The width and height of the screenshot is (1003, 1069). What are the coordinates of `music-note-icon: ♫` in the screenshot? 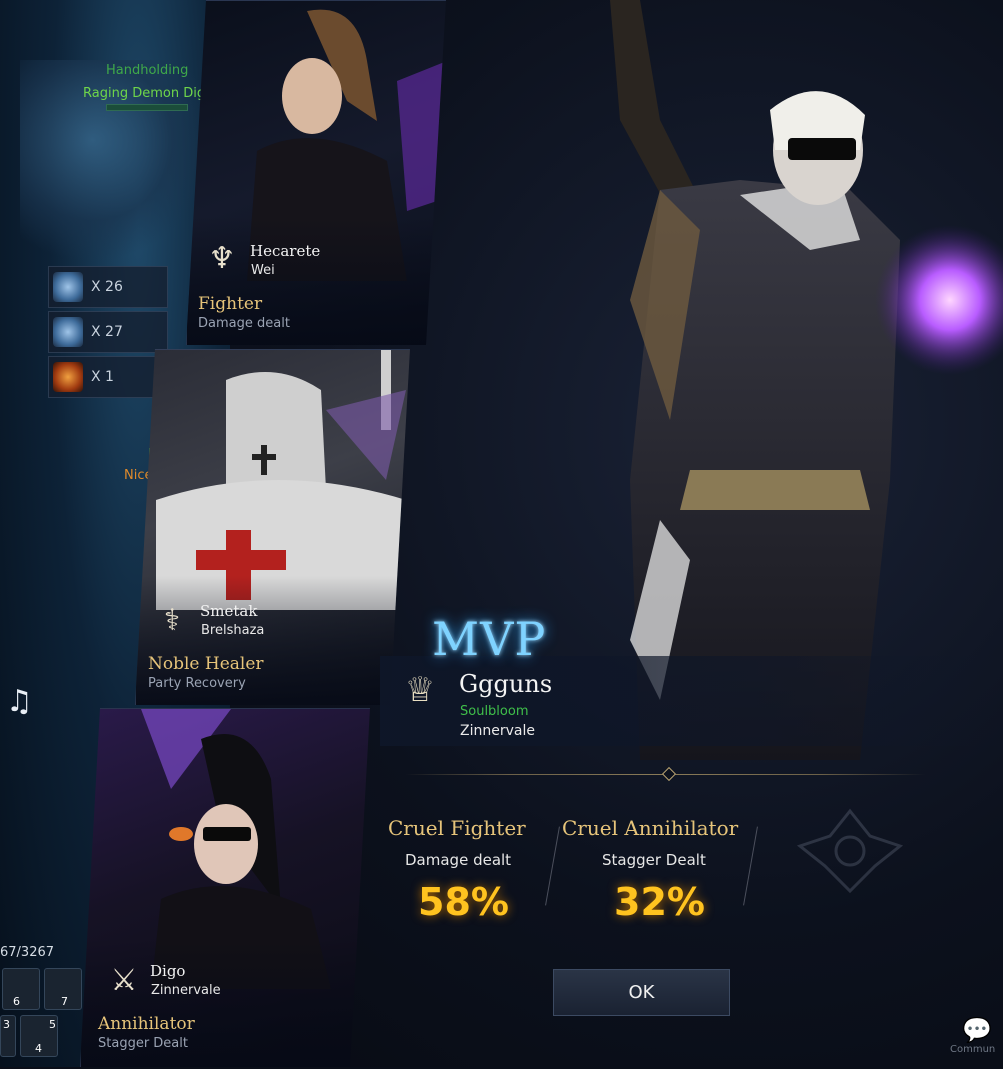 It's located at (19, 701).